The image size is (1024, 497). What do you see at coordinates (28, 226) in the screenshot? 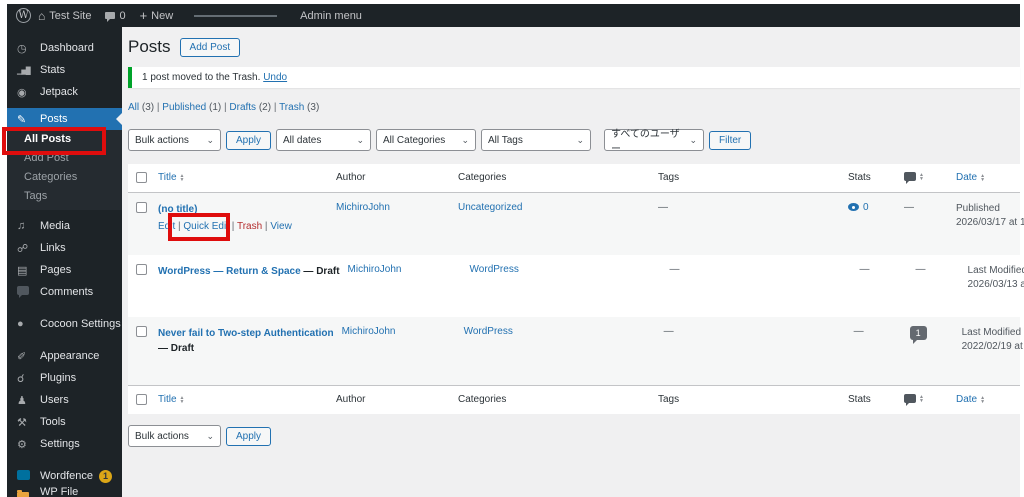
I see `media-icon` at bounding box center [28, 226].